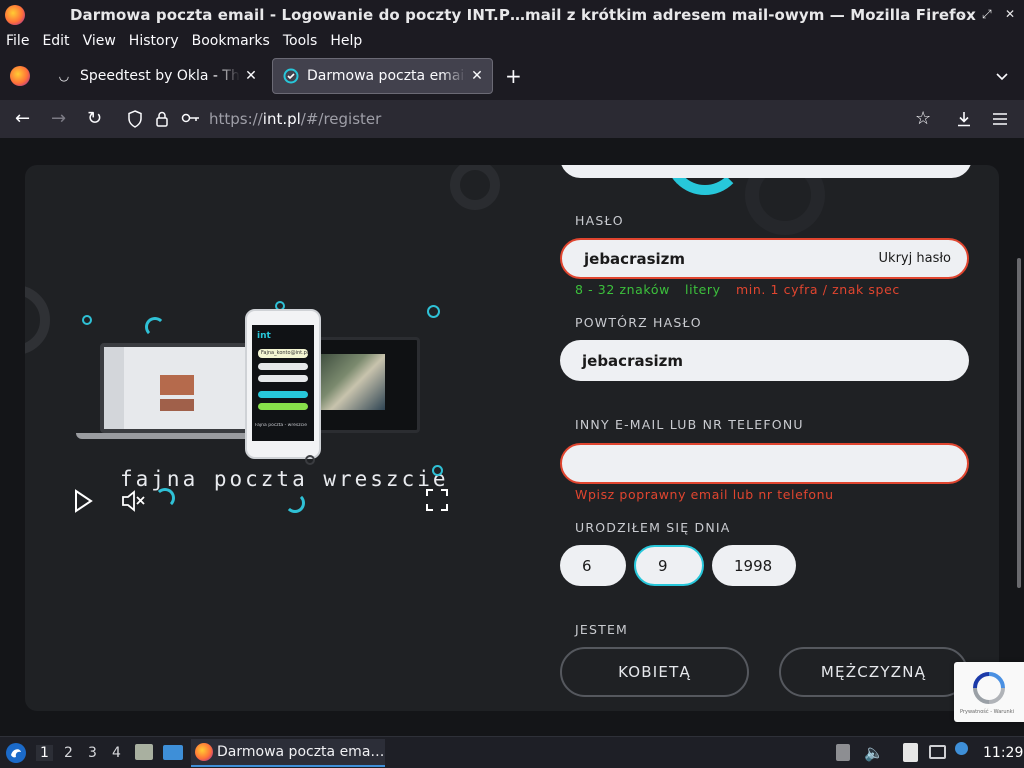 The image size is (1024, 768). What do you see at coordinates (654, 672) in the screenshot?
I see `gender-female-button: KOBIETĄ` at bounding box center [654, 672].